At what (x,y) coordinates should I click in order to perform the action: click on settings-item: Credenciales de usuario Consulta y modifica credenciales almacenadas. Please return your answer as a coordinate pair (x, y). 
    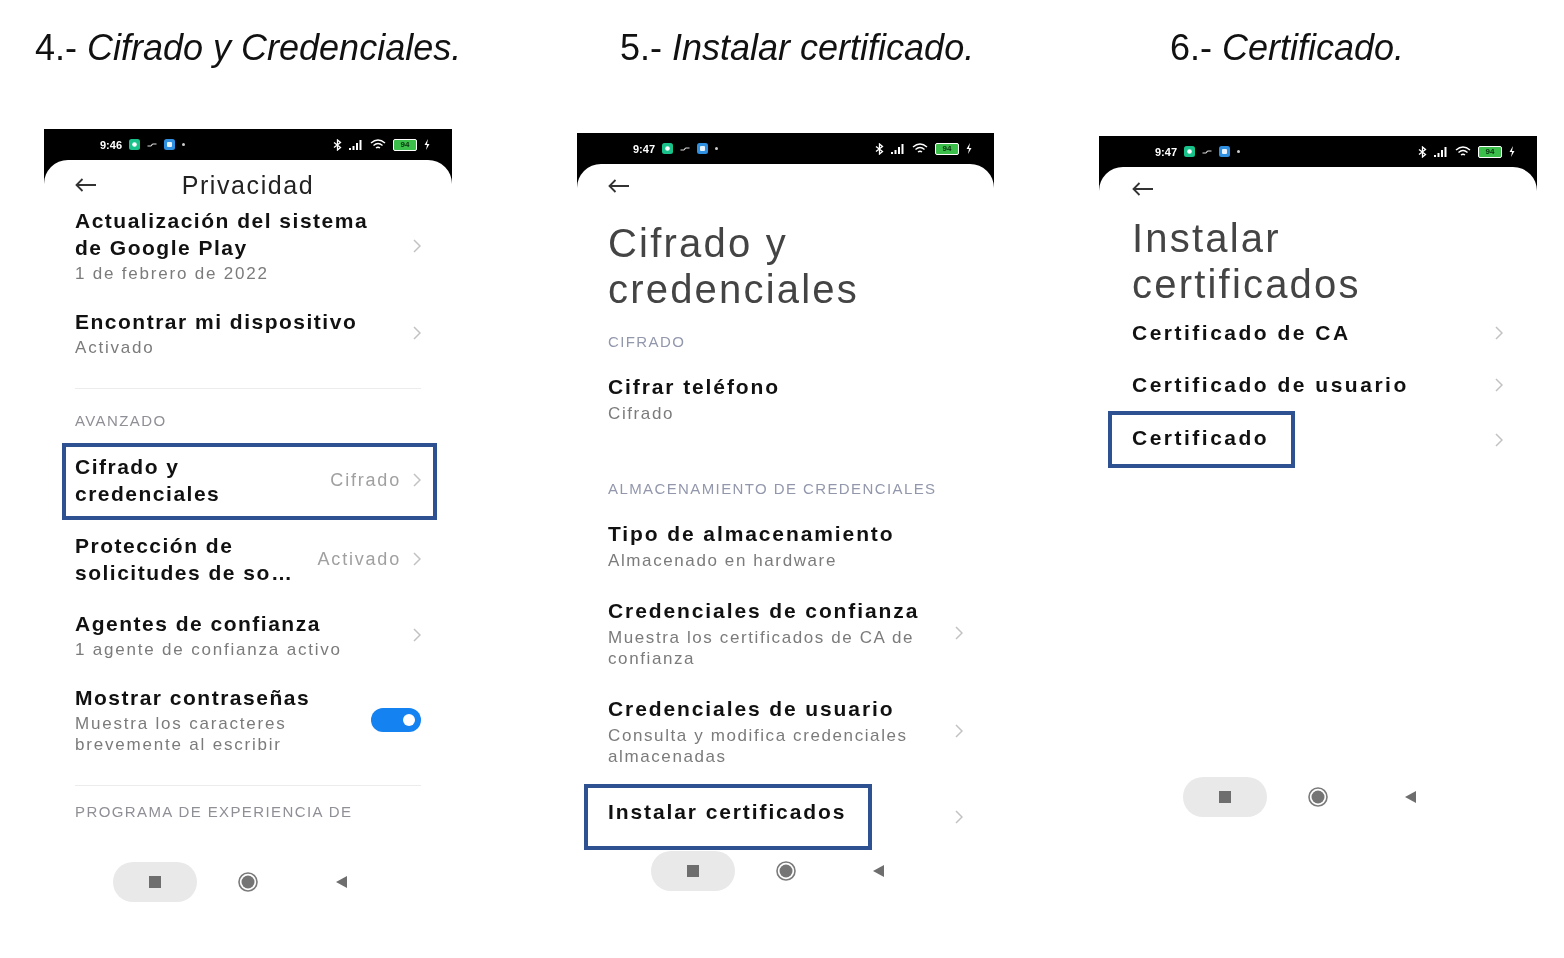
    Looking at the image, I should click on (785, 731).